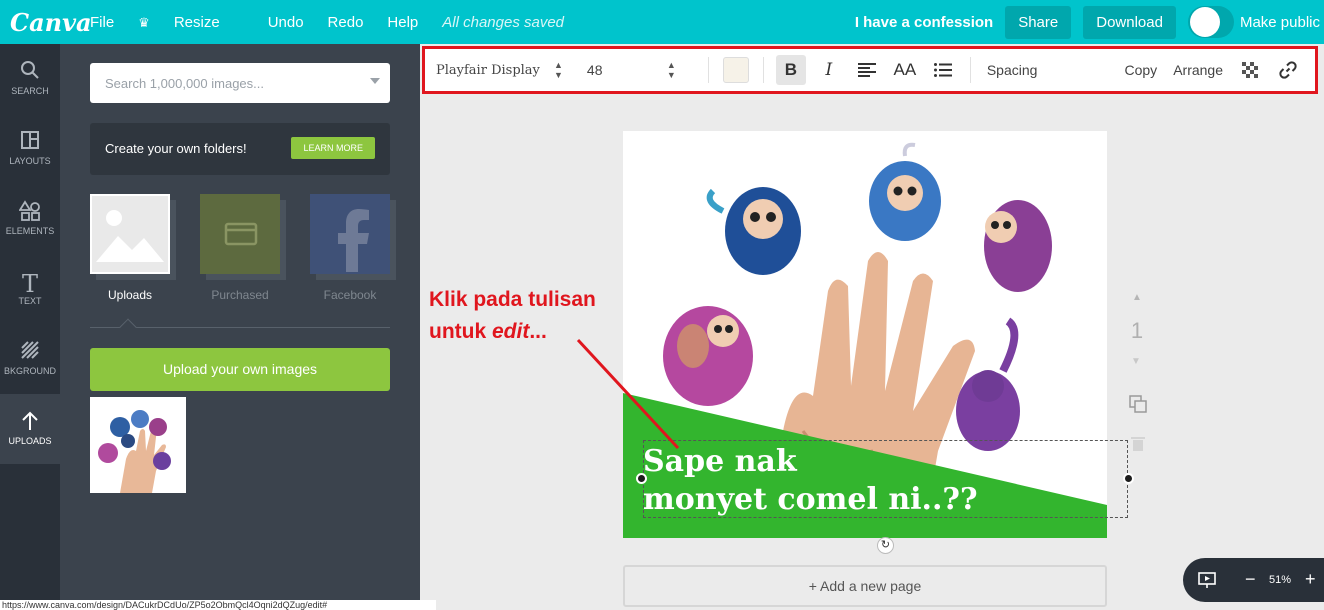 Image resolution: width=1324 pixels, height=610 pixels. Describe the element at coordinates (240, 295) in the screenshot. I see `tile-purchased-label: Purchased` at that location.